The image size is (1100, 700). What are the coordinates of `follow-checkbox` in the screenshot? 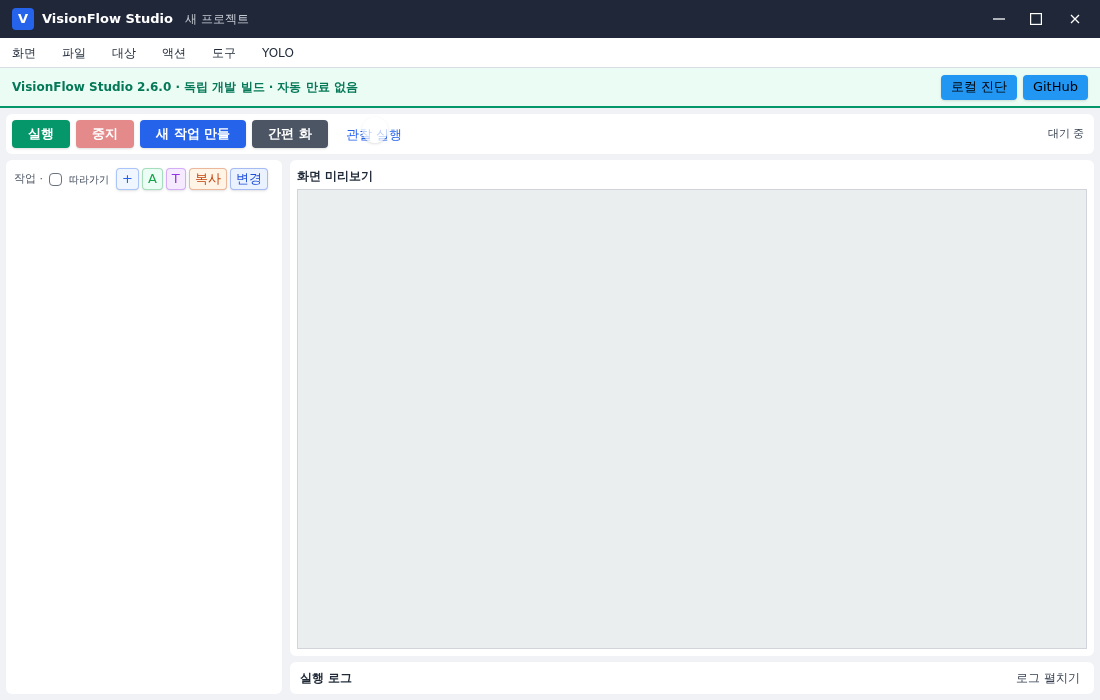 It's located at (55, 179).